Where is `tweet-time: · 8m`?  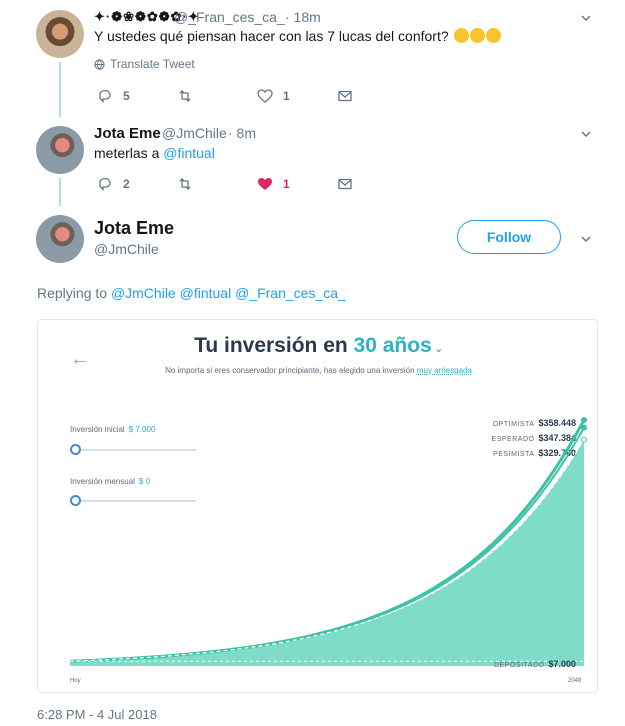 tweet-time: · 8m is located at coordinates (242, 133).